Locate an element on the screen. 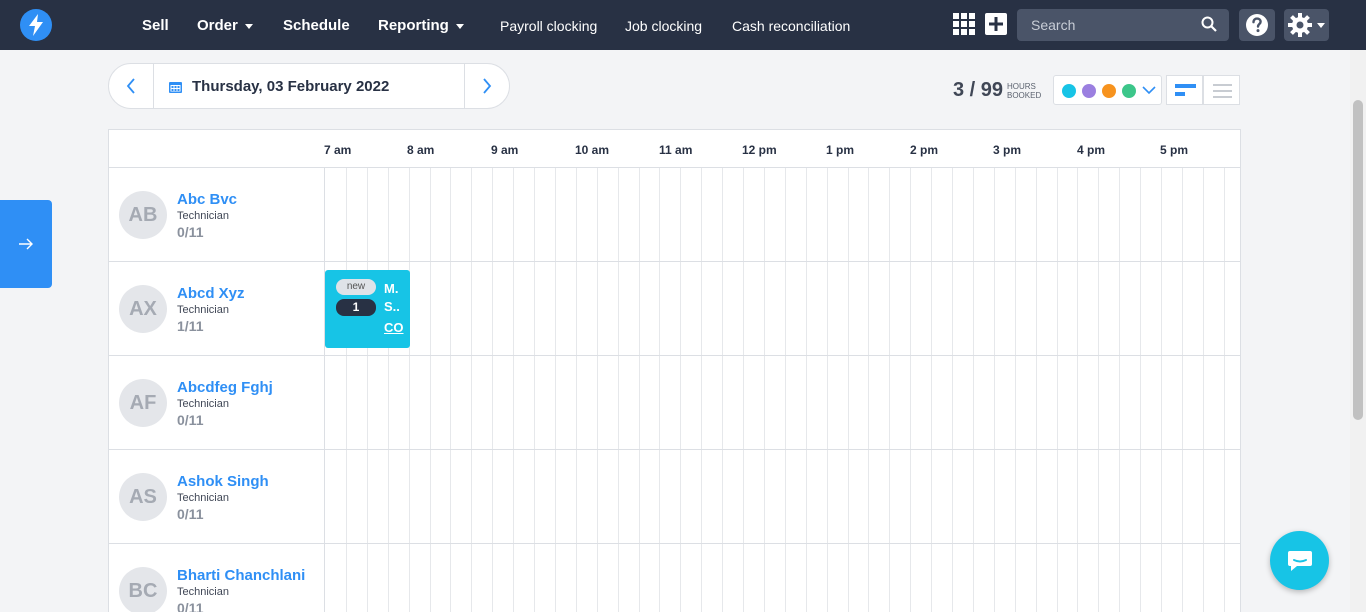 Image resolution: width=1366 pixels, height=612 pixels. timeline-view-button is located at coordinates (1184, 90).